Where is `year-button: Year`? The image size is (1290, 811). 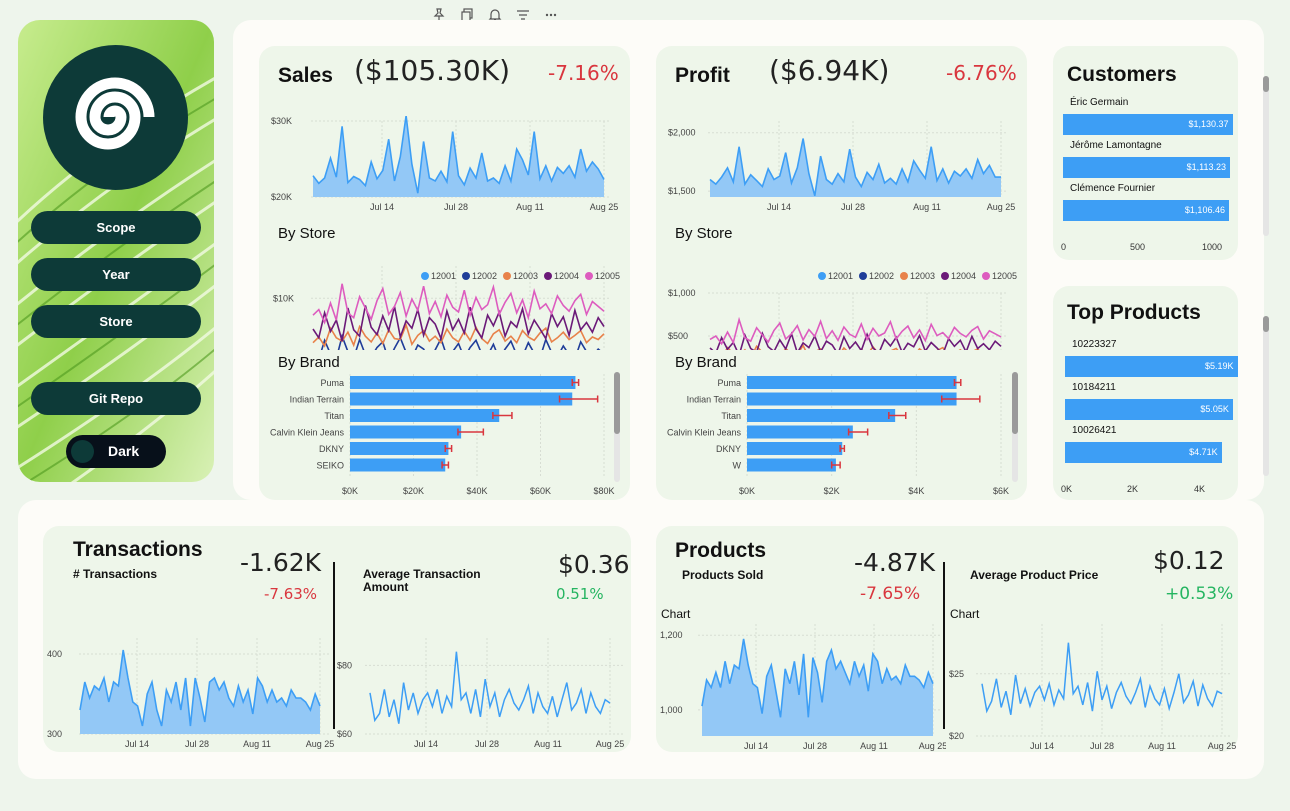
year-button: Year is located at coordinates (116, 274).